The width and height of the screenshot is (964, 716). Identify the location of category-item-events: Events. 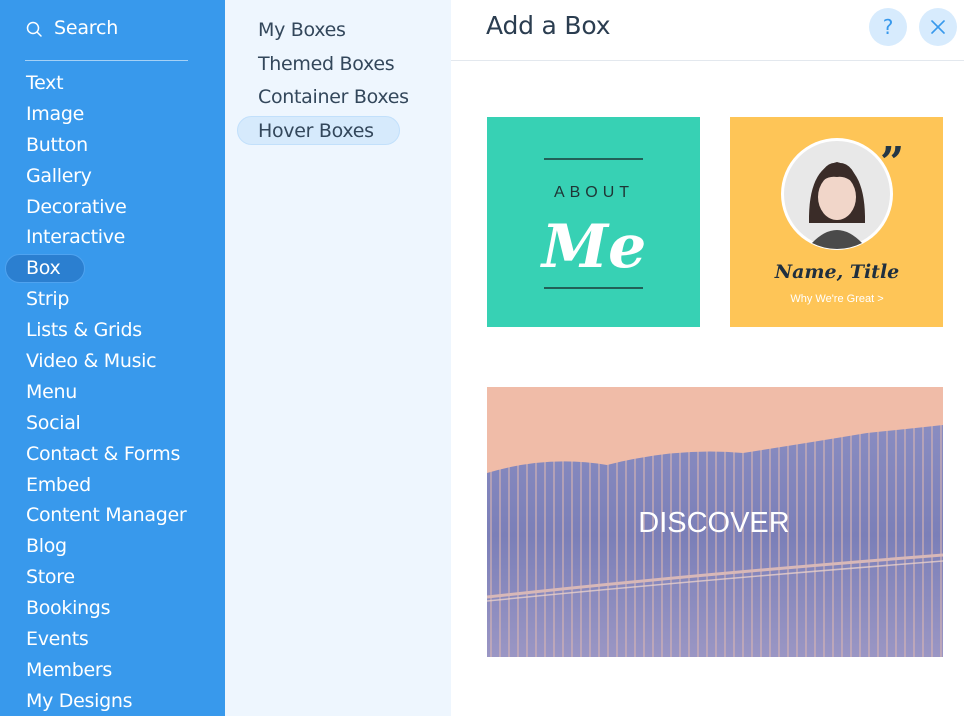
(112, 639).